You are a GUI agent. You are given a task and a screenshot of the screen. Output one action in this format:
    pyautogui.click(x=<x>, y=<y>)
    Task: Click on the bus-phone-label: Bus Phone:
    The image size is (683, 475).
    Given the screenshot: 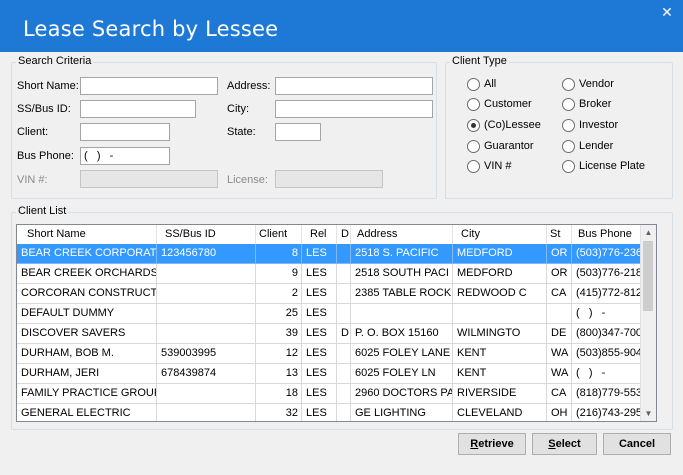 What is the action you would take?
    pyautogui.click(x=45, y=156)
    